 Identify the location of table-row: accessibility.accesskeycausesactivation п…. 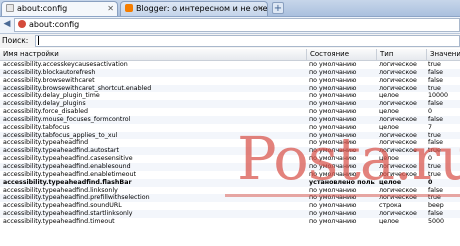
(230, 65).